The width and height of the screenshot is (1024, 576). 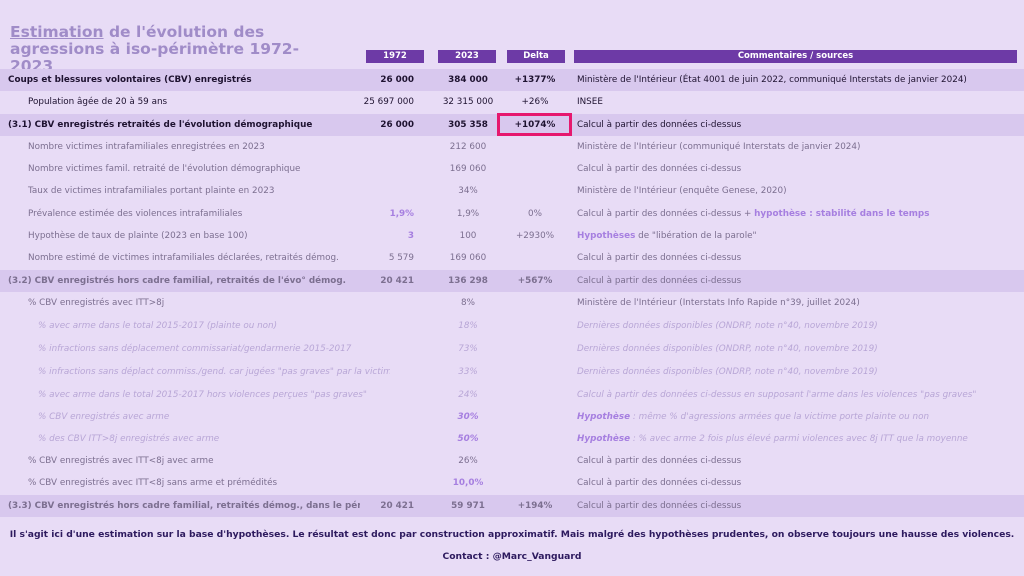 I want to click on row-2023: 73%, so click(x=468, y=349).